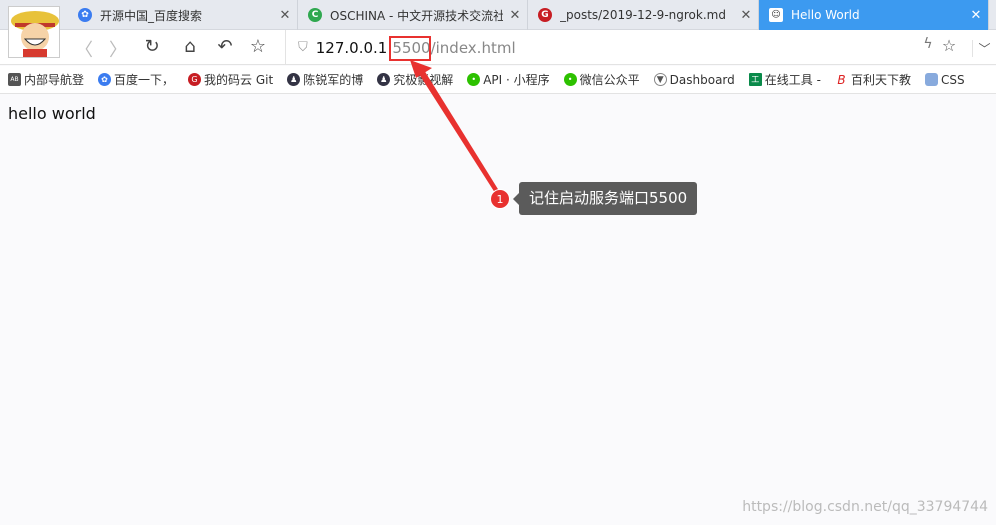 The height and width of the screenshot is (525, 996). What do you see at coordinates (605, 198) in the screenshot?
I see `annotation-tooltip: 记住启动服务端口5500` at bounding box center [605, 198].